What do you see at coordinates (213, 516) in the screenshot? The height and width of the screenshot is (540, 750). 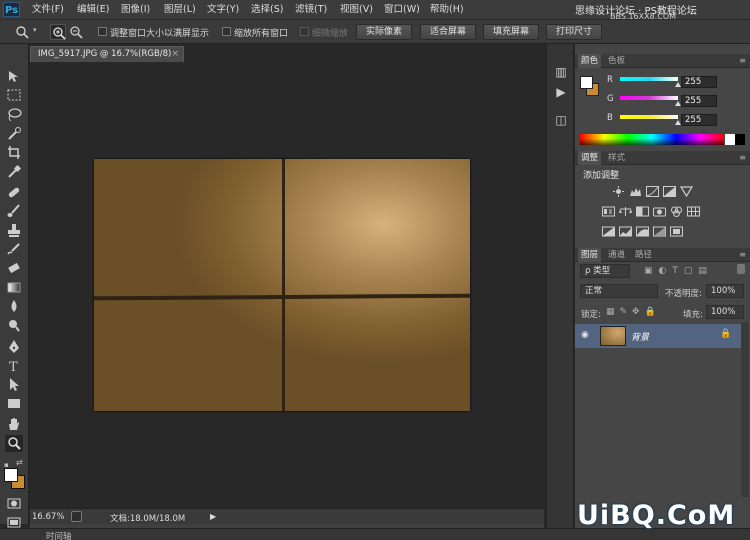 I see `status-menu-arrow-icon: ▶` at bounding box center [213, 516].